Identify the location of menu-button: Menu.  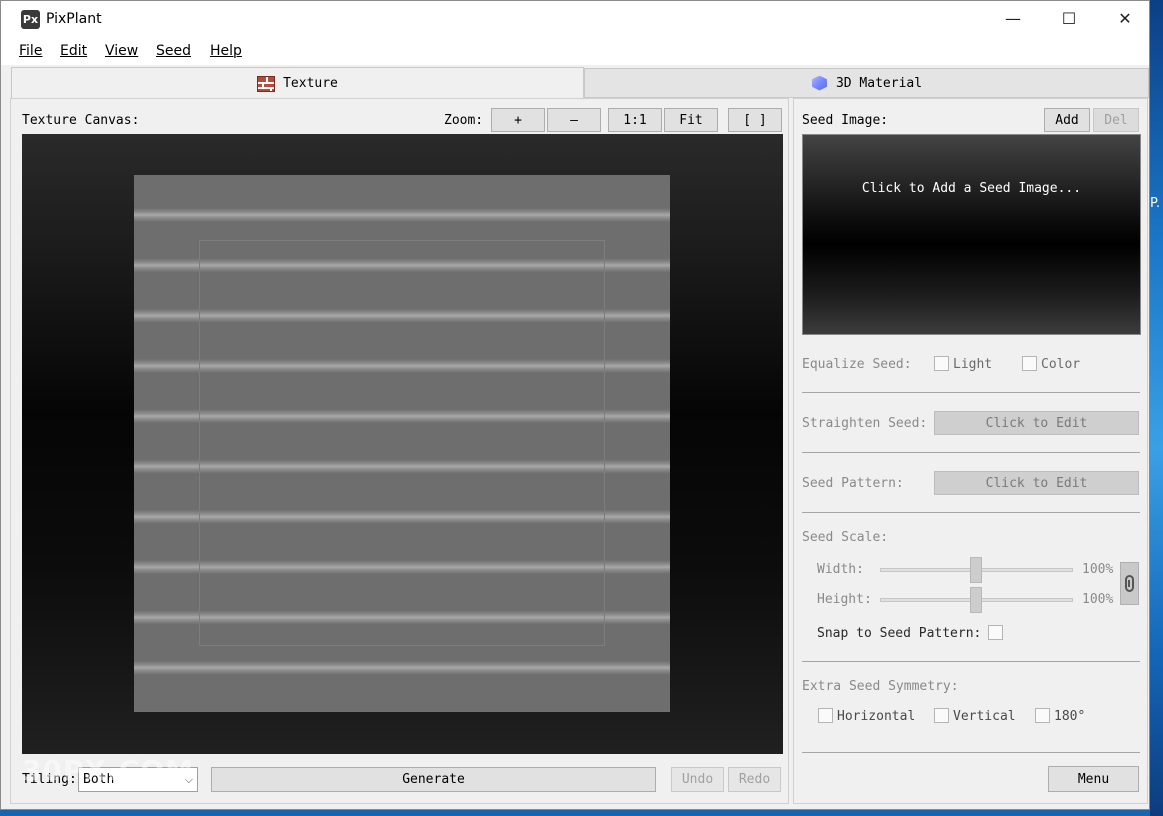
(1093, 779).